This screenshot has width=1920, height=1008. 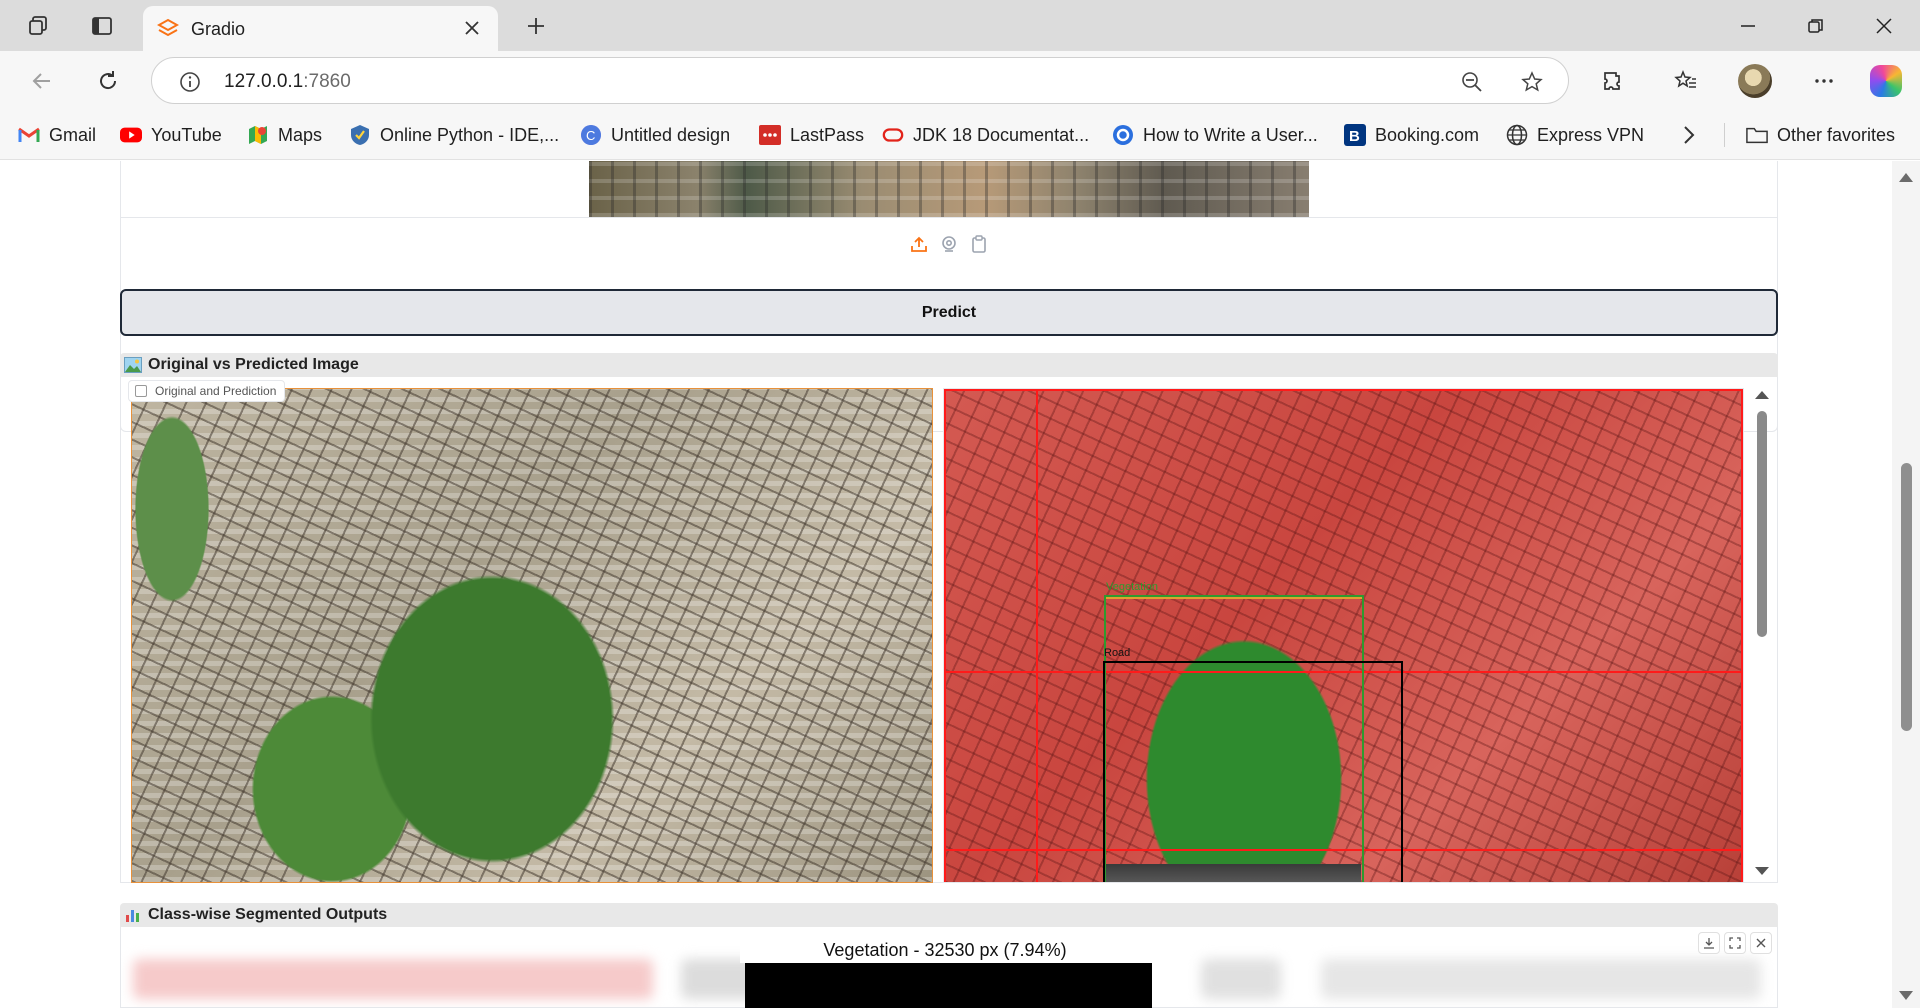 What do you see at coordinates (268, 914) in the screenshot?
I see `section-title: Class-wise Segmented Outputs` at bounding box center [268, 914].